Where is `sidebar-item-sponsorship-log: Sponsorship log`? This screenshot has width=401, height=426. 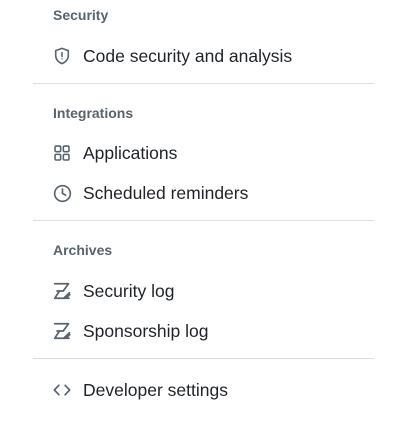 sidebar-item-sponsorship-log: Sponsorship log is located at coordinates (209, 331).